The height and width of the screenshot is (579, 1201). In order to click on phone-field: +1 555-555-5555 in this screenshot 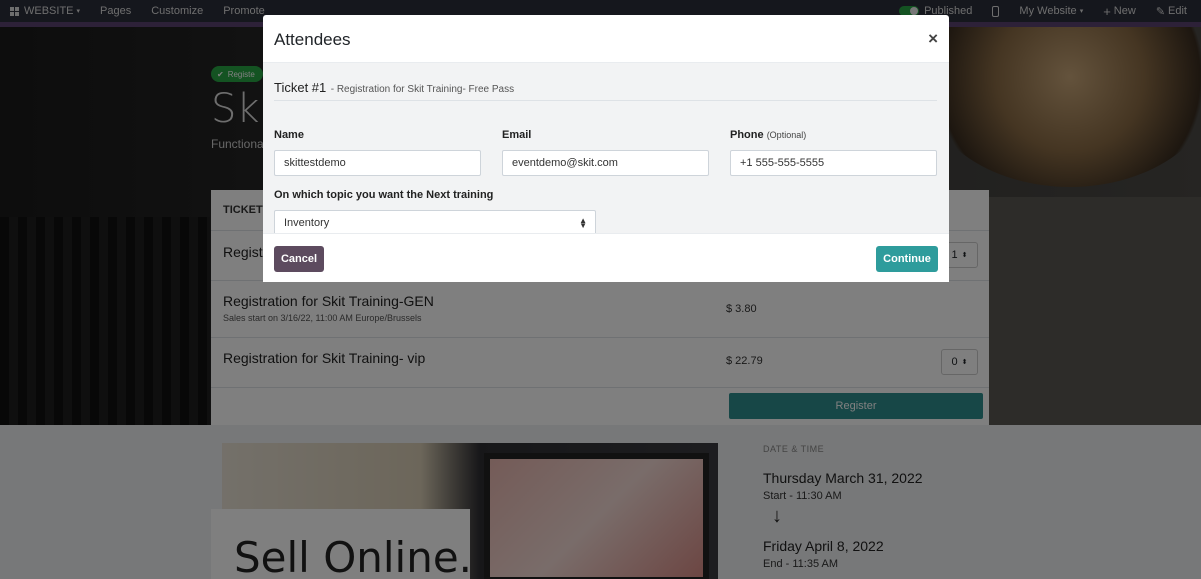, I will do `click(833, 163)`.